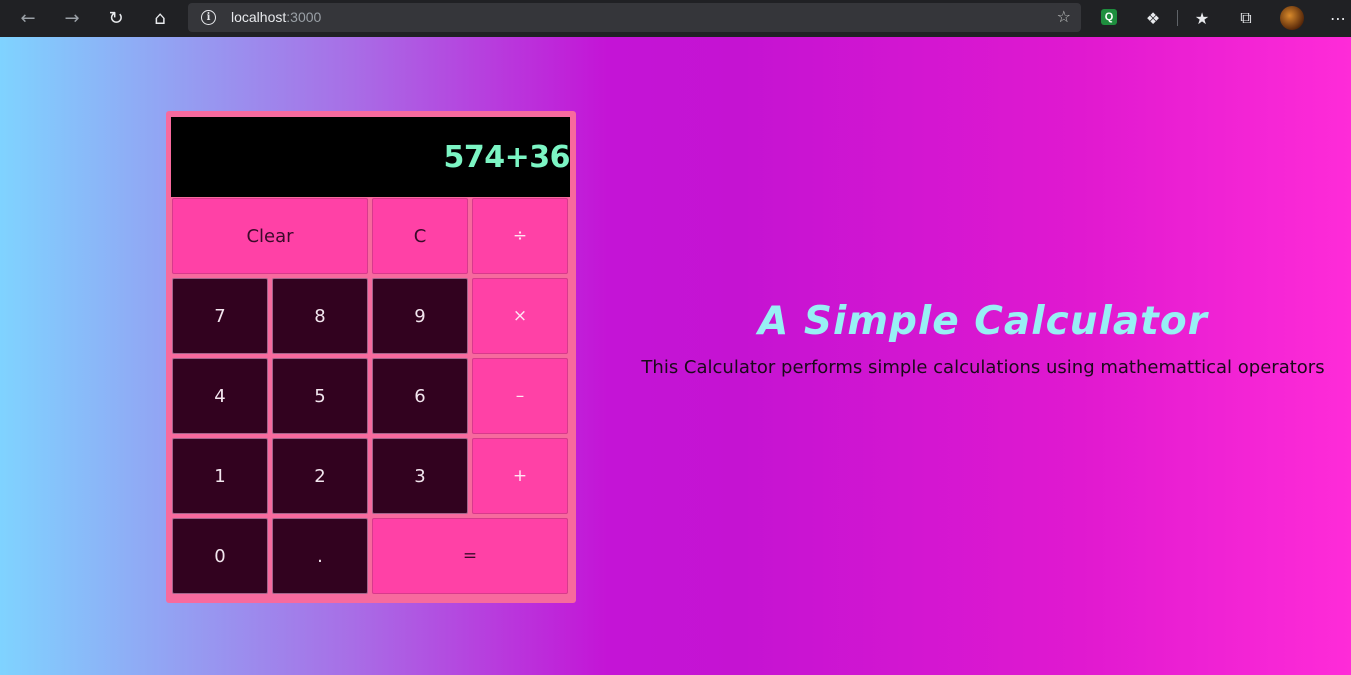 This screenshot has height=675, width=1351. What do you see at coordinates (420, 316) in the screenshot?
I see `digit-9-button: 9` at bounding box center [420, 316].